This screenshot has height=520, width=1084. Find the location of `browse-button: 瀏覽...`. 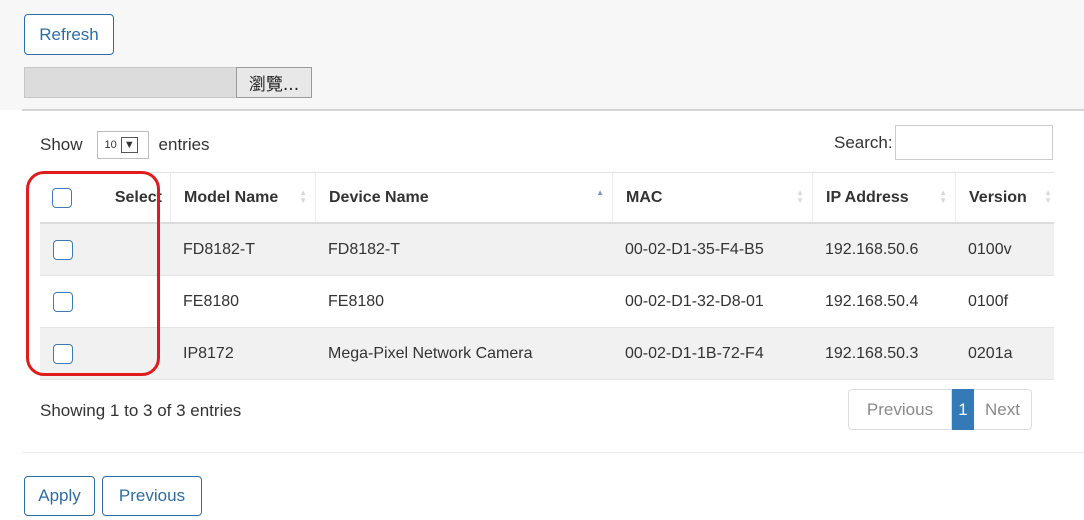

browse-button: 瀏覽... is located at coordinates (274, 82).